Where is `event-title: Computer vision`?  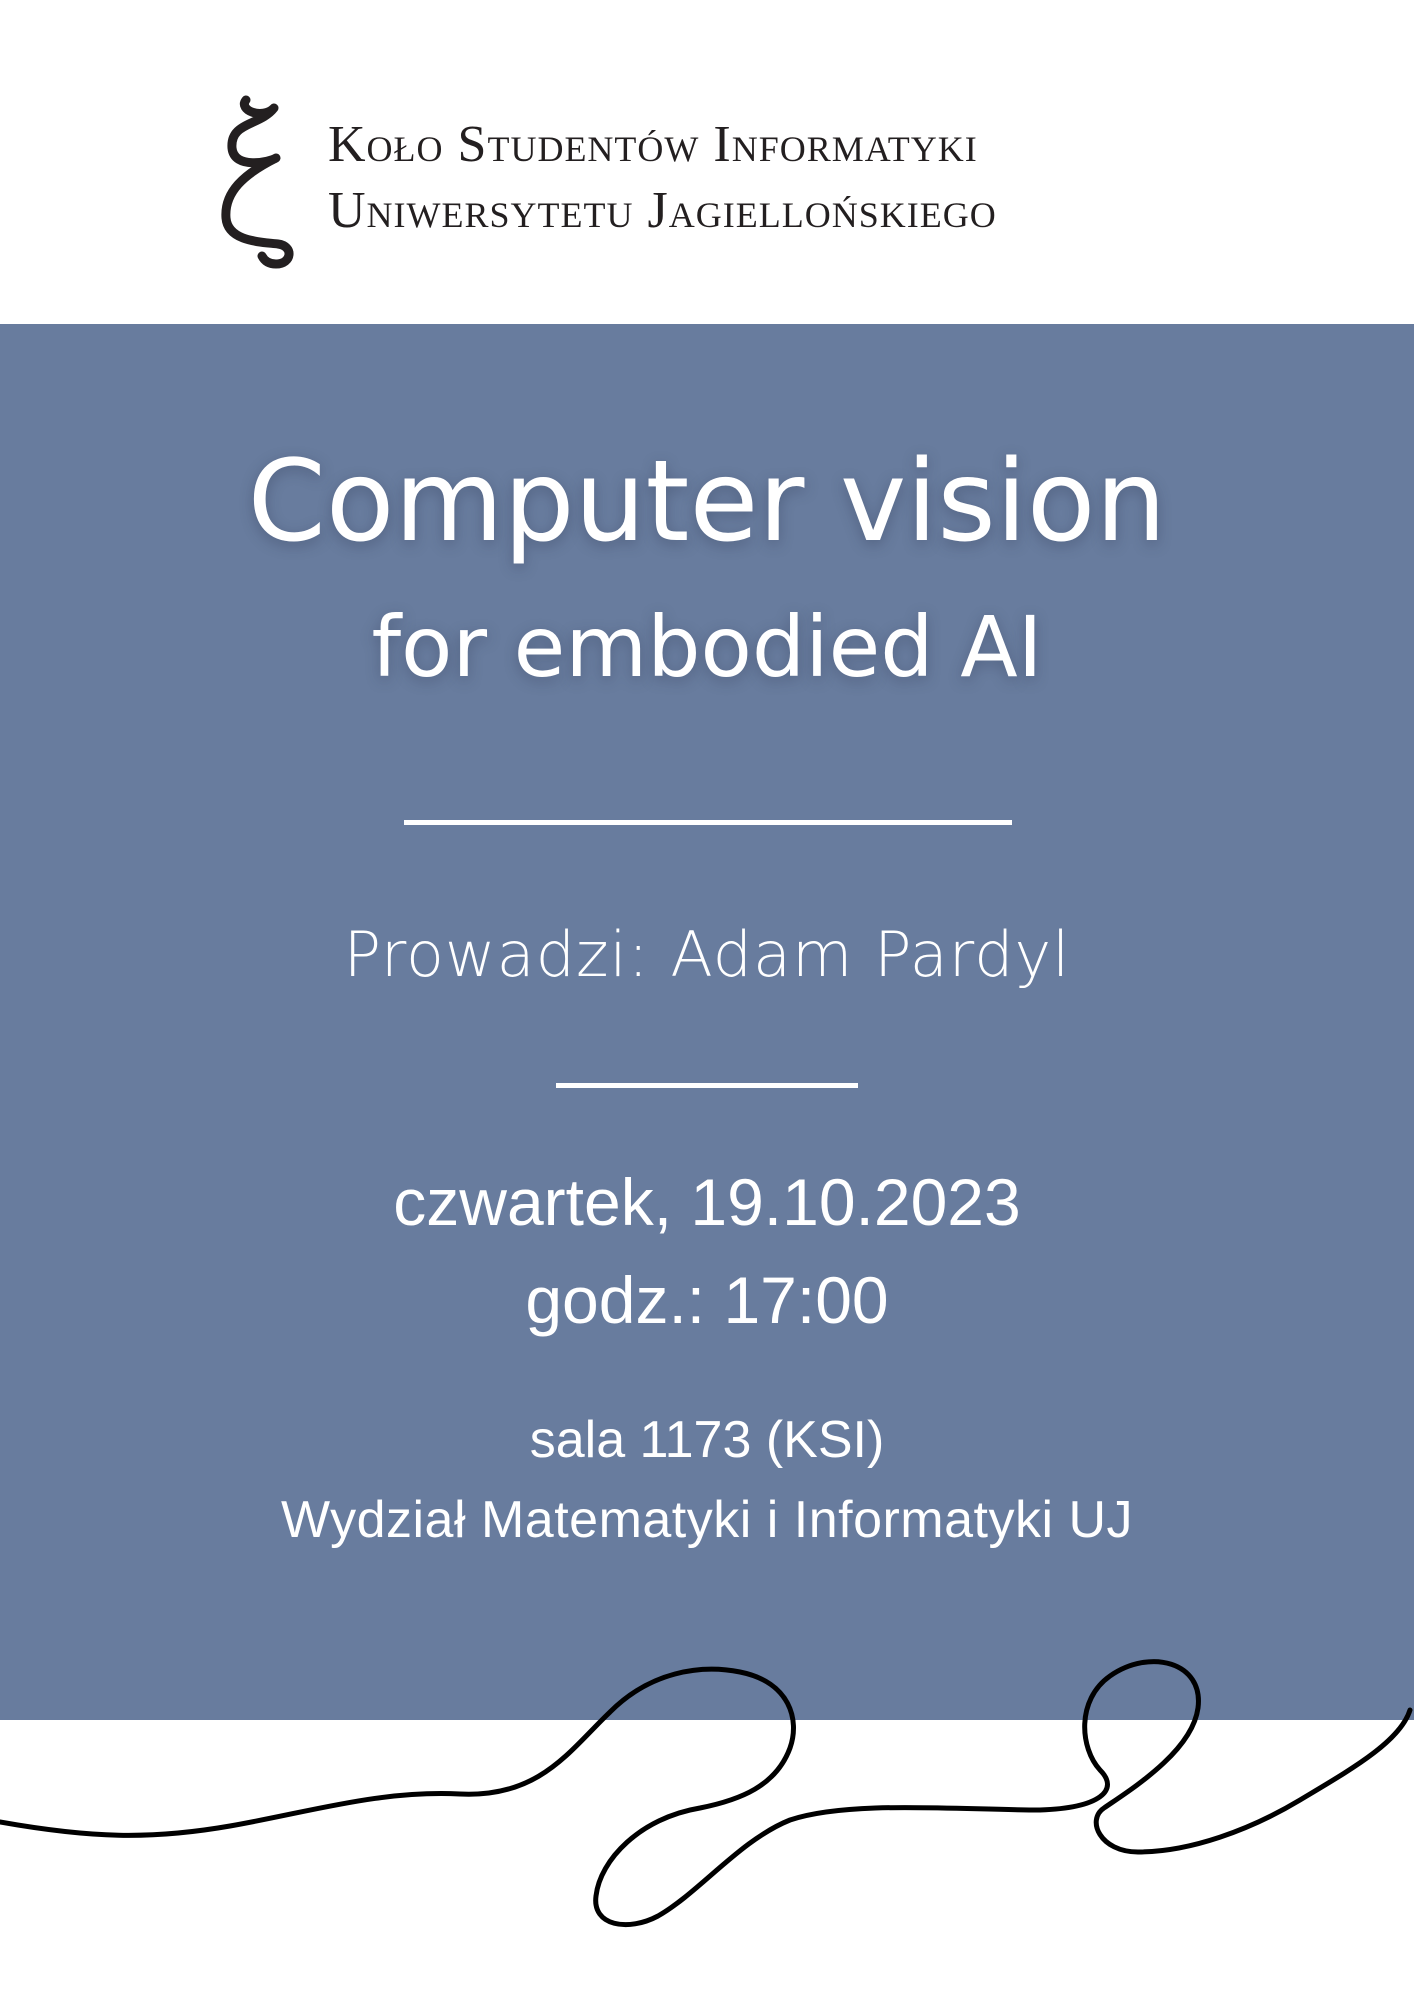
event-title: Computer vision is located at coordinates (707, 502).